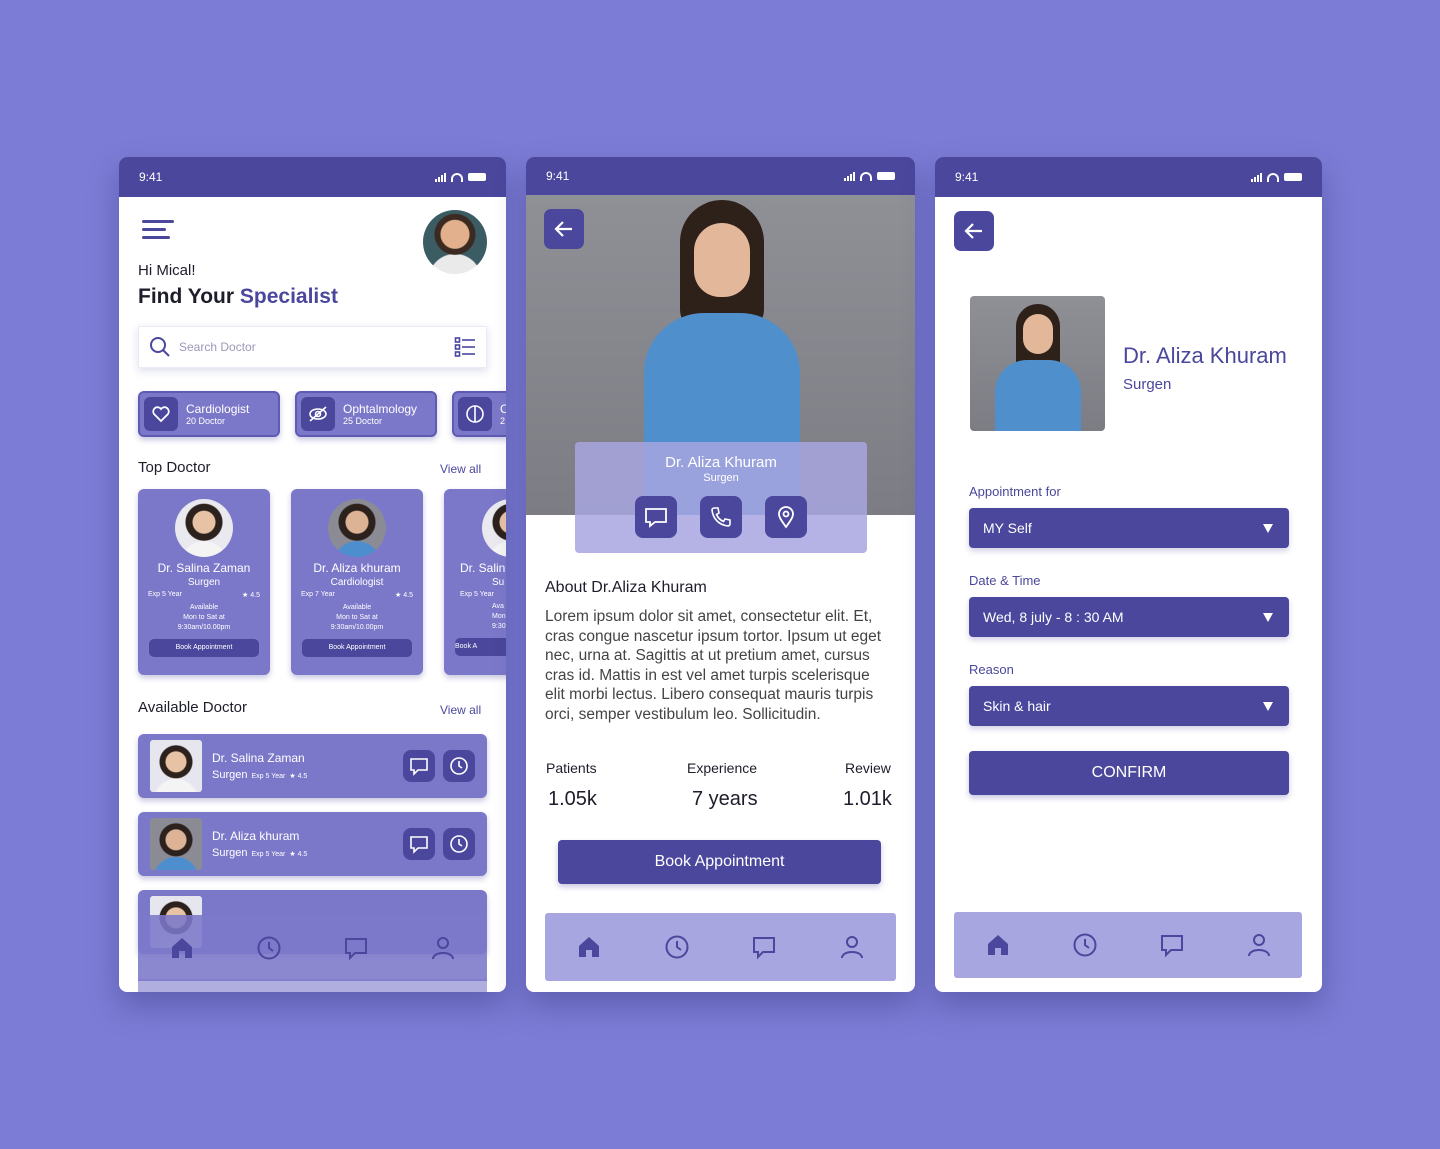  I want to click on stat-value-review: 1.01k, so click(867, 799).